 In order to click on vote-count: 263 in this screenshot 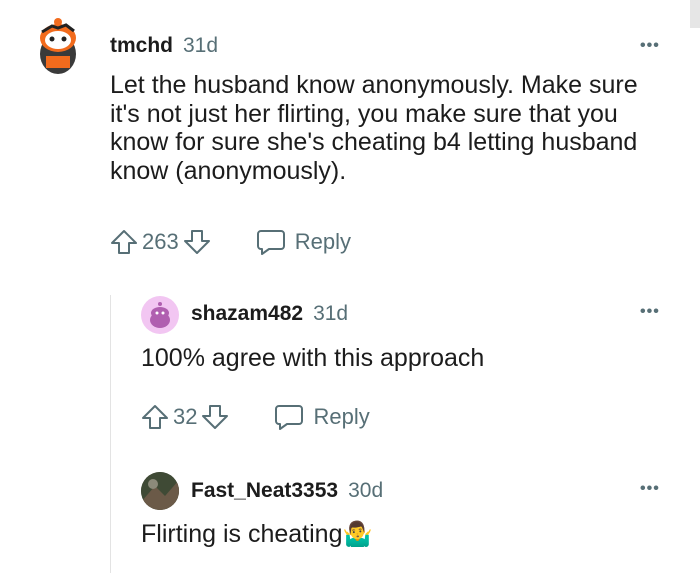, I will do `click(160, 241)`.